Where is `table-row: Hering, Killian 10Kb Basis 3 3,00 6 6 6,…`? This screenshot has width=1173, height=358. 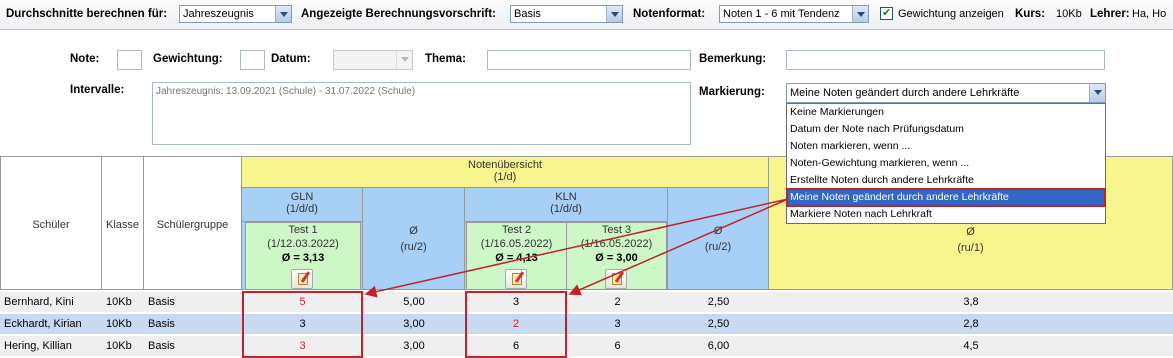 table-row: Hering, Killian 10Kb Basis 3 3,00 6 6 6,… is located at coordinates (586, 346).